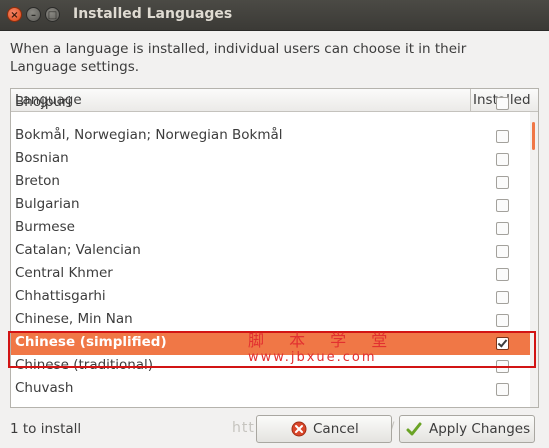  What do you see at coordinates (91, 342) in the screenshot?
I see `language-label: Chinese (simplified)` at bounding box center [91, 342].